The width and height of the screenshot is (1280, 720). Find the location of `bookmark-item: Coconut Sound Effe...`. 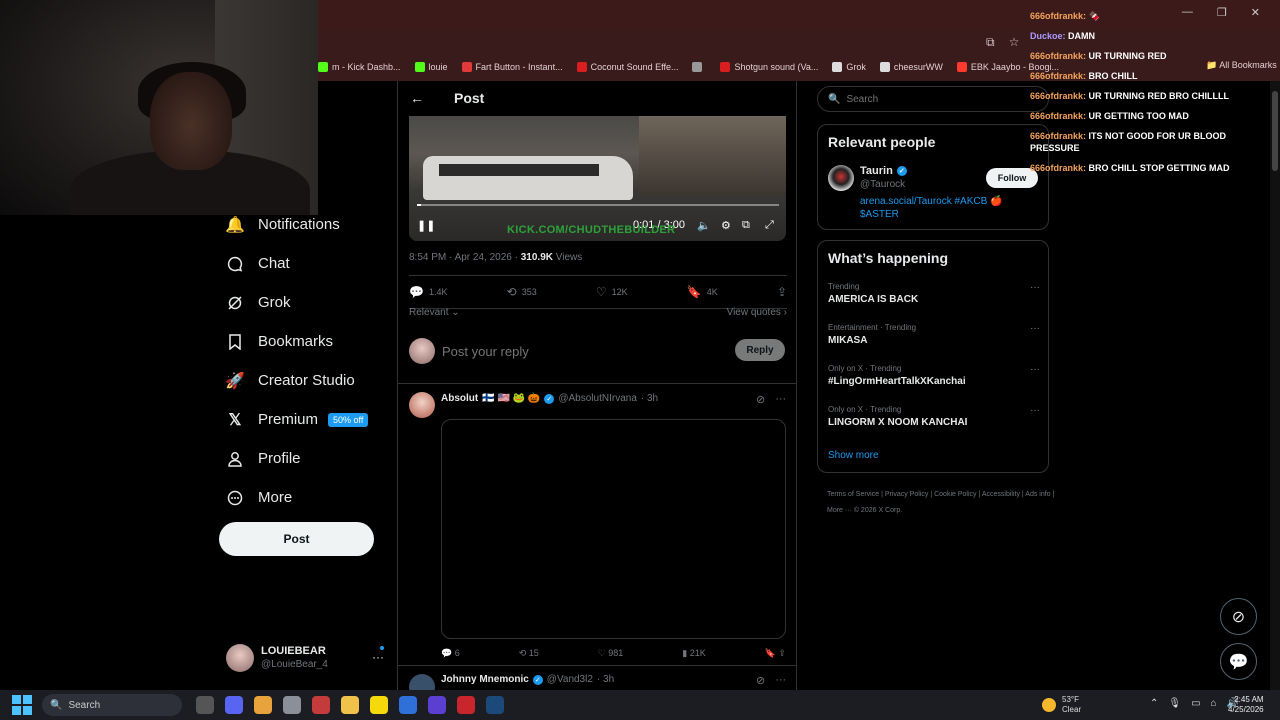

bookmark-item: Coconut Sound Effe... is located at coordinates (627, 67).